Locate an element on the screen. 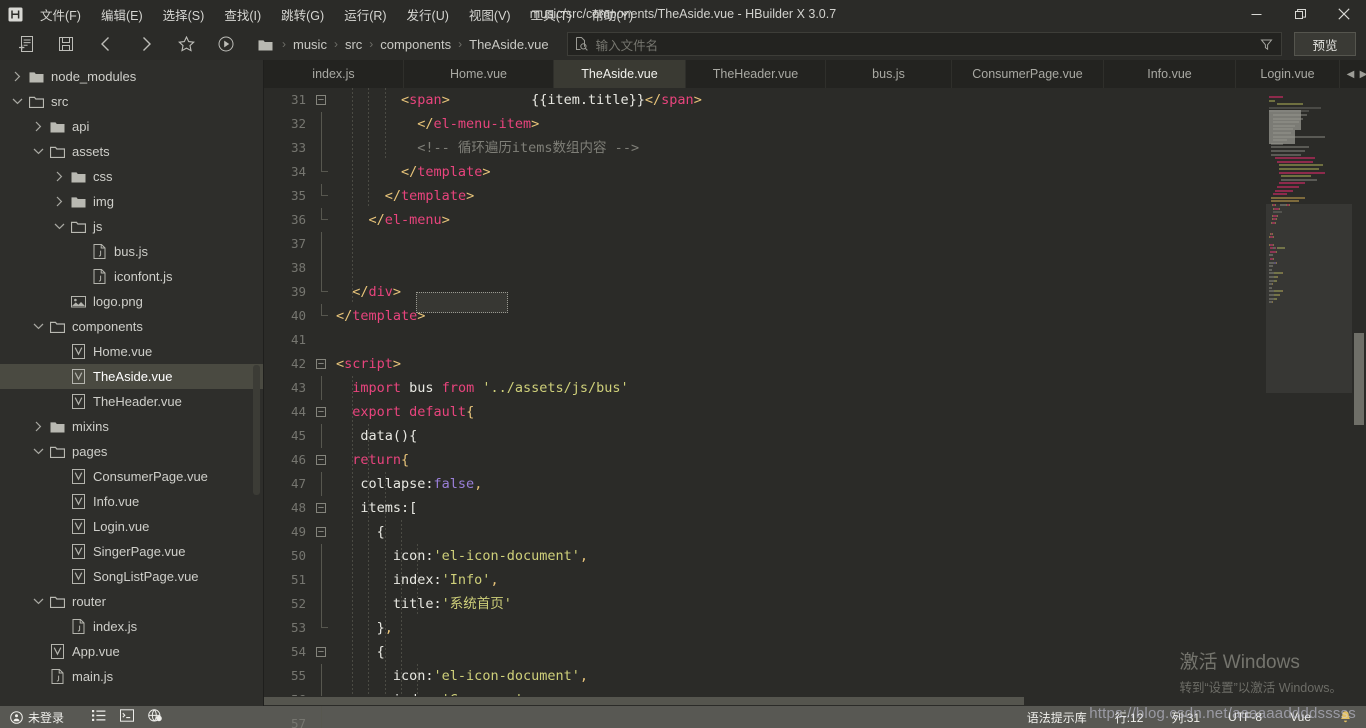 The width and height of the screenshot is (1366, 728). search-input: 输入文件名 is located at coordinates (924, 44).